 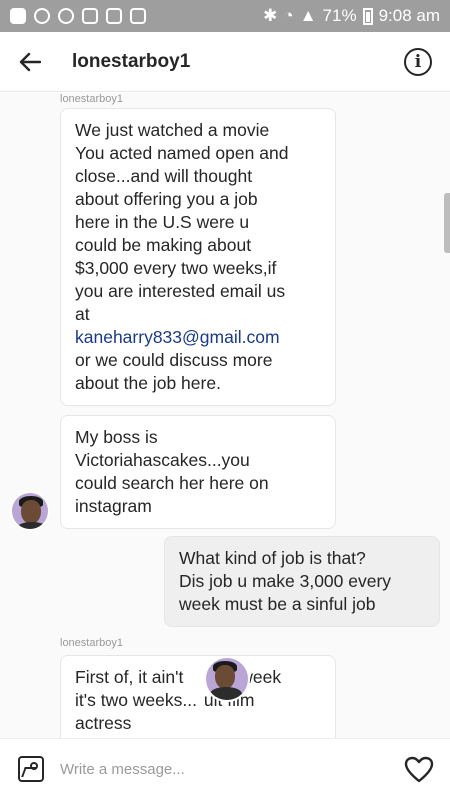 What do you see at coordinates (18, 16) in the screenshot?
I see `message-icon` at bounding box center [18, 16].